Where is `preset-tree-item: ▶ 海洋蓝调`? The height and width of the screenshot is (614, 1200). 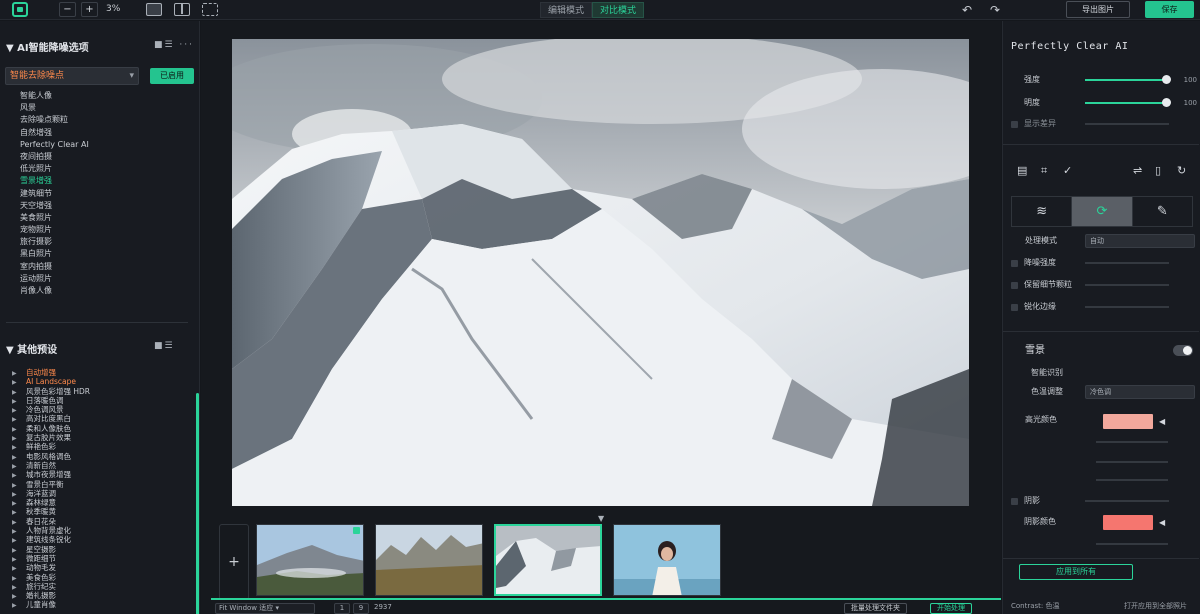 preset-tree-item: ▶ 海洋蓝调 is located at coordinates (51, 493).